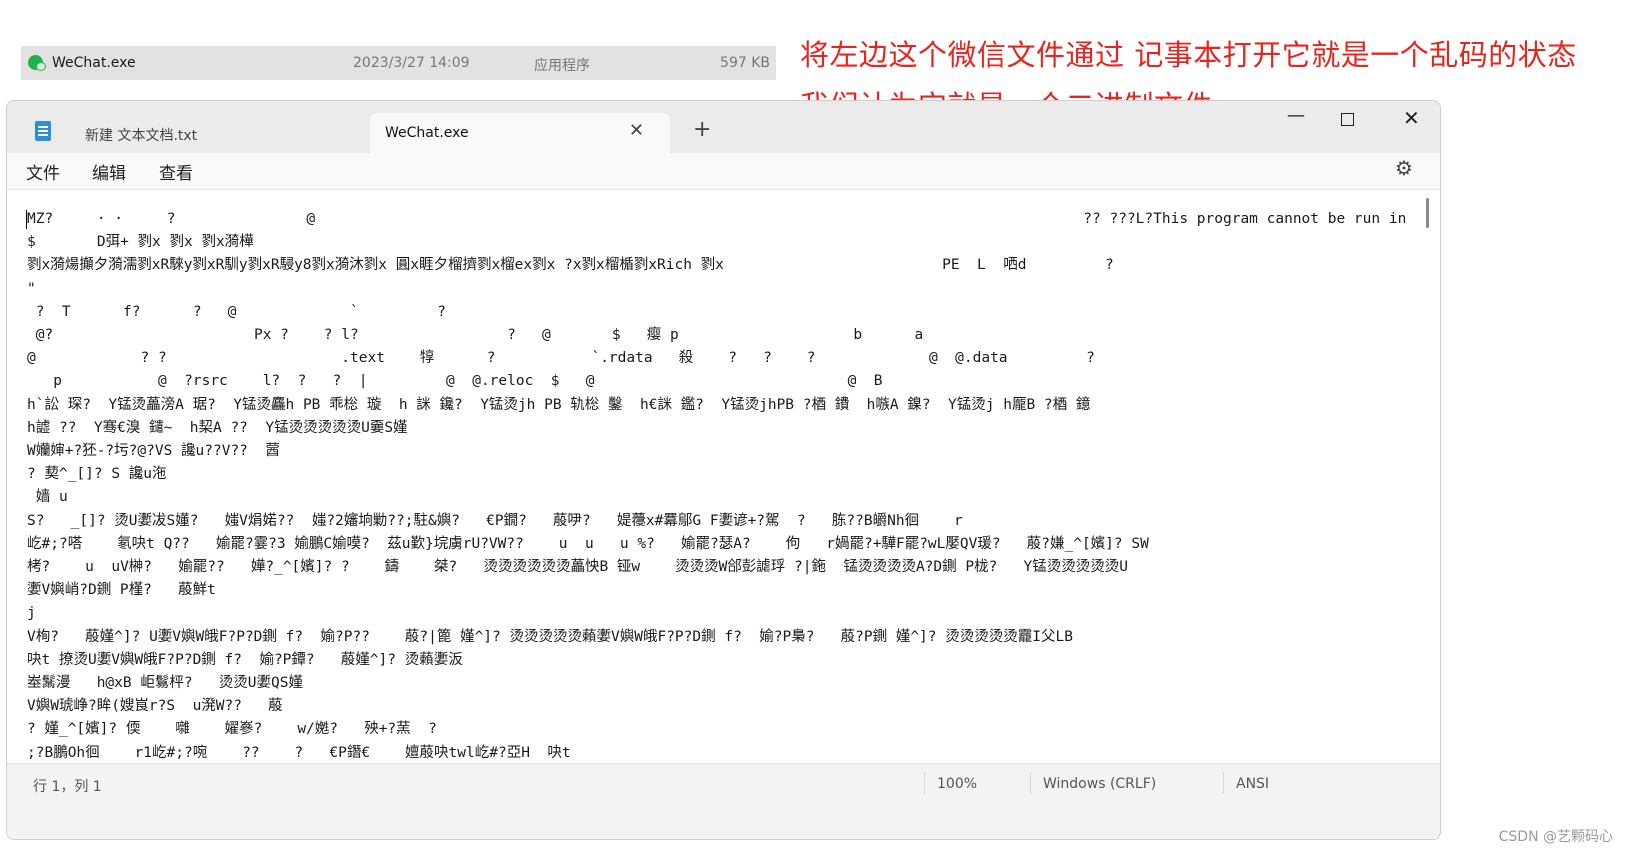 This screenshot has width=1629, height=851. What do you see at coordinates (723, 171) in the screenshot?
I see `menu-bar: 文件 编辑 查看 ⚙` at bounding box center [723, 171].